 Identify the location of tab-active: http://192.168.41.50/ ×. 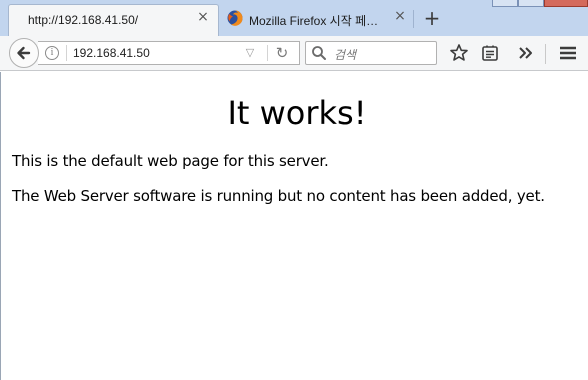
(113, 20).